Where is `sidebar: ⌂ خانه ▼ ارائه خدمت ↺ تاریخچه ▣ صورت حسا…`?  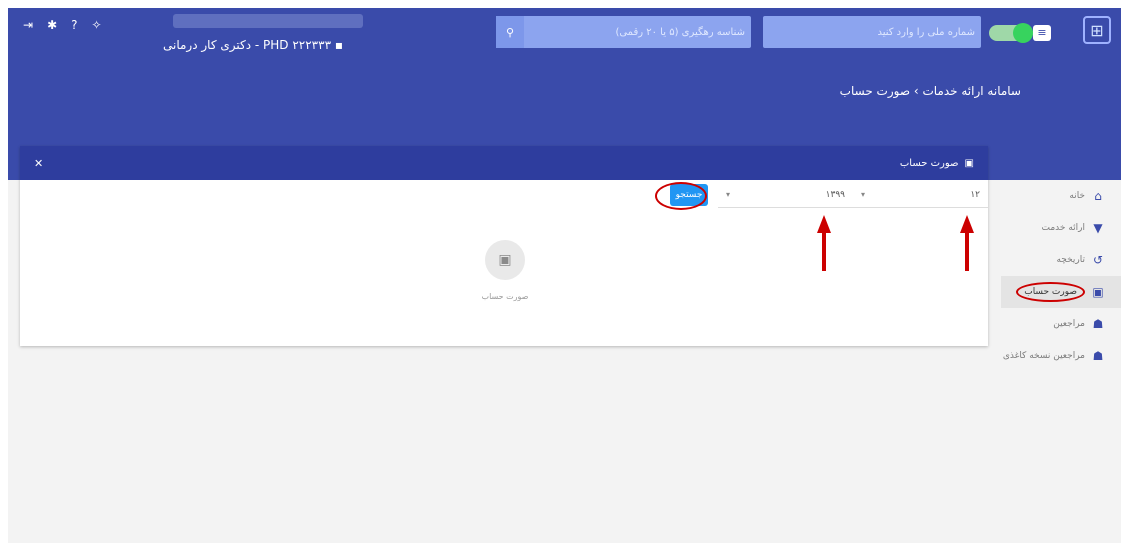 sidebar: ⌂ خانه ▼ ارائه خدمت ↺ تاریخچه ▣ صورت حسا… is located at coordinates (1061, 276).